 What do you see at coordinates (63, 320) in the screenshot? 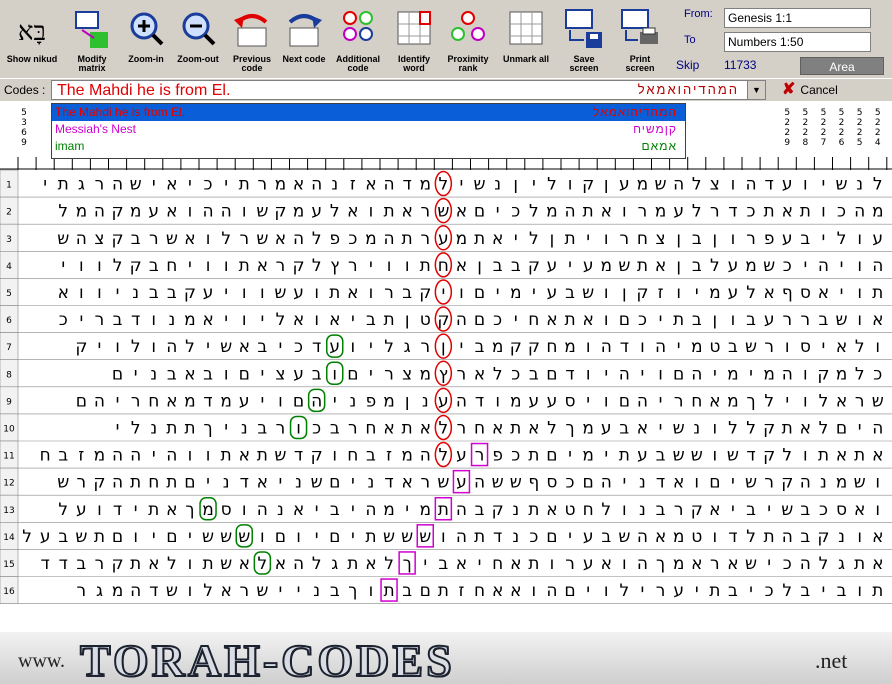
I see `matrix-letter: כ` at bounding box center [63, 320].